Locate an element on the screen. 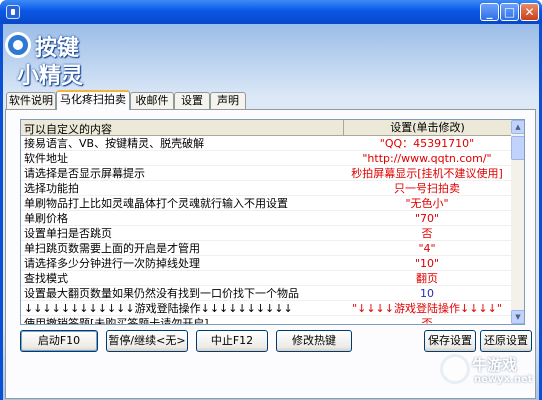  minimize-button: _ is located at coordinates (489, 12).